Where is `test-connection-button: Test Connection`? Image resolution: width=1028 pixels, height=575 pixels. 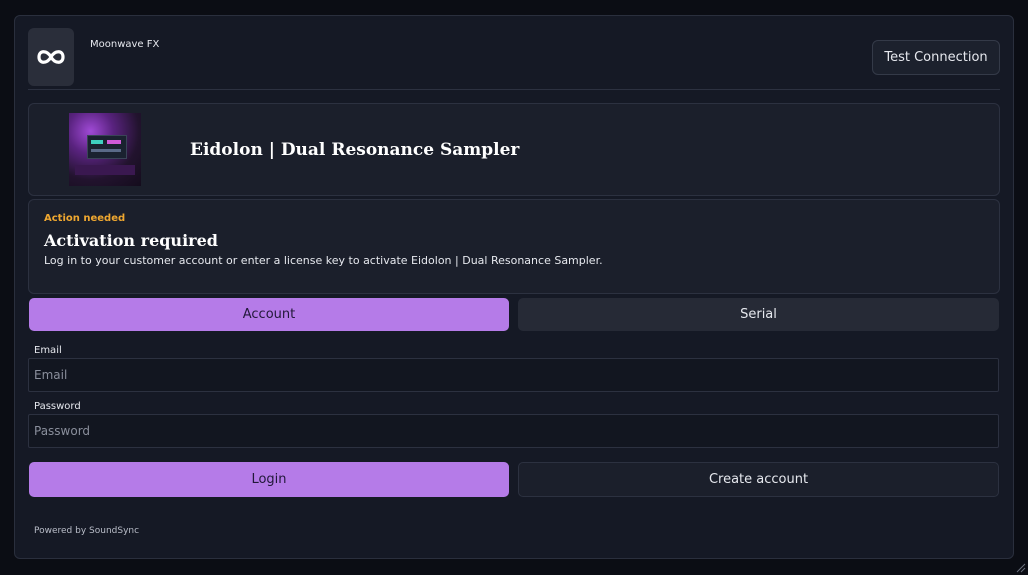 test-connection-button: Test Connection is located at coordinates (936, 57).